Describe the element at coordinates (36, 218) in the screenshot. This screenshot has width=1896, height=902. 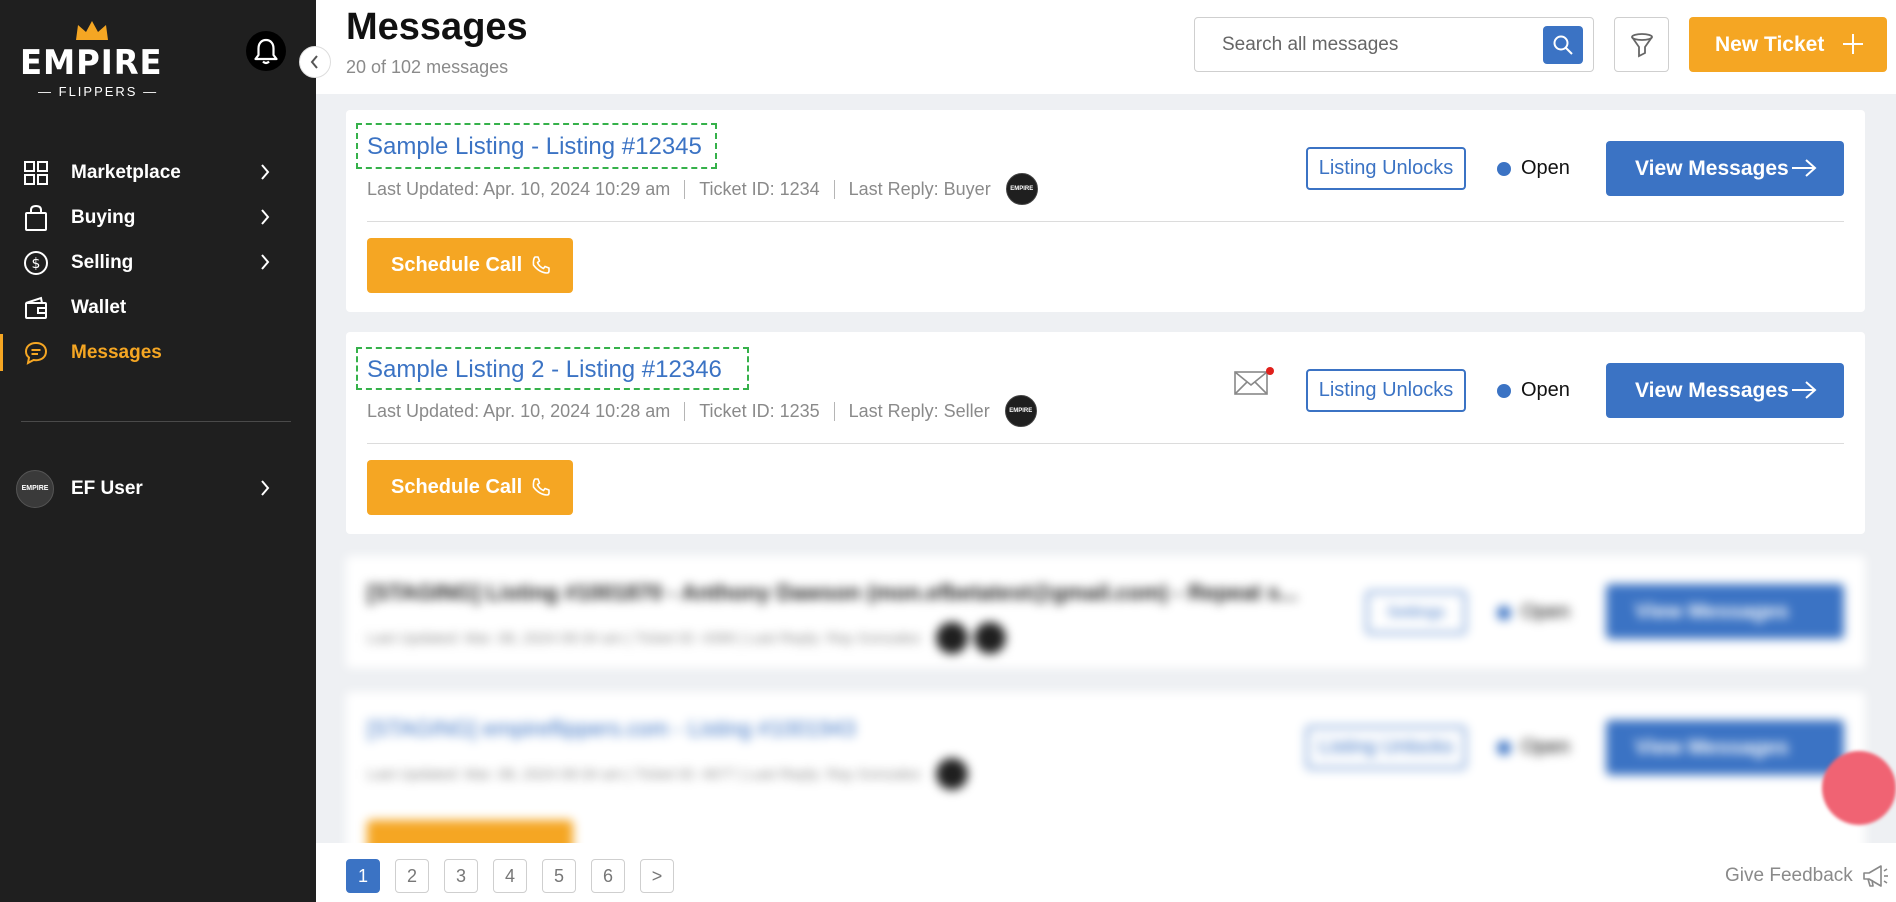
I see `shopping-bag-icon` at that location.